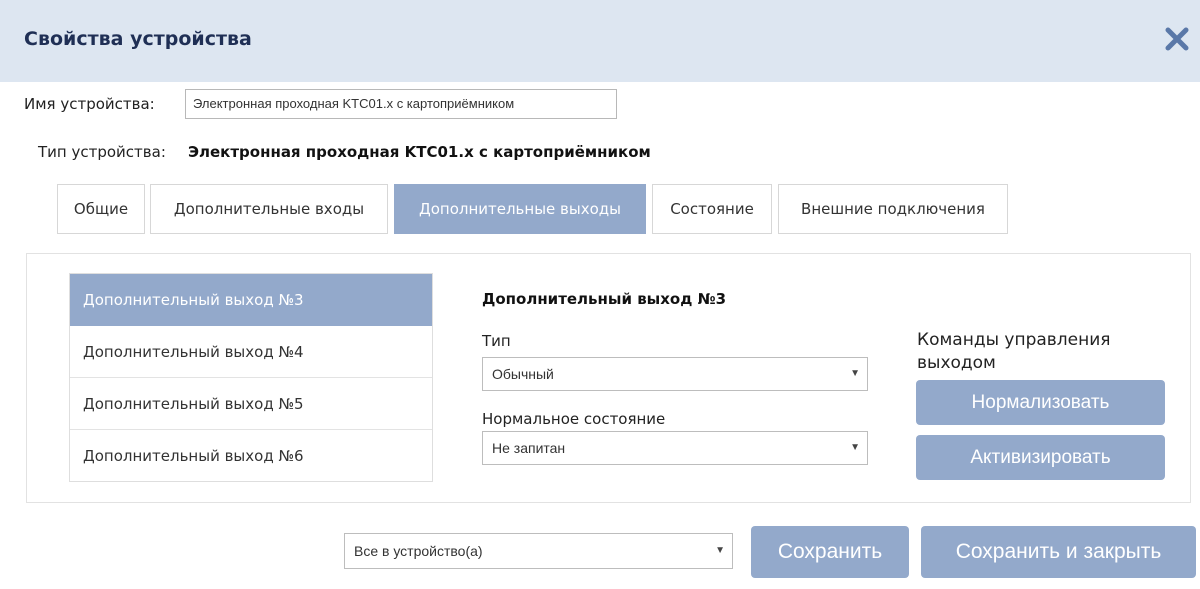 The height and width of the screenshot is (589, 1200). Describe the element at coordinates (604, 299) in the screenshot. I see `output-detail-title: Дополнительный выход №3` at that location.